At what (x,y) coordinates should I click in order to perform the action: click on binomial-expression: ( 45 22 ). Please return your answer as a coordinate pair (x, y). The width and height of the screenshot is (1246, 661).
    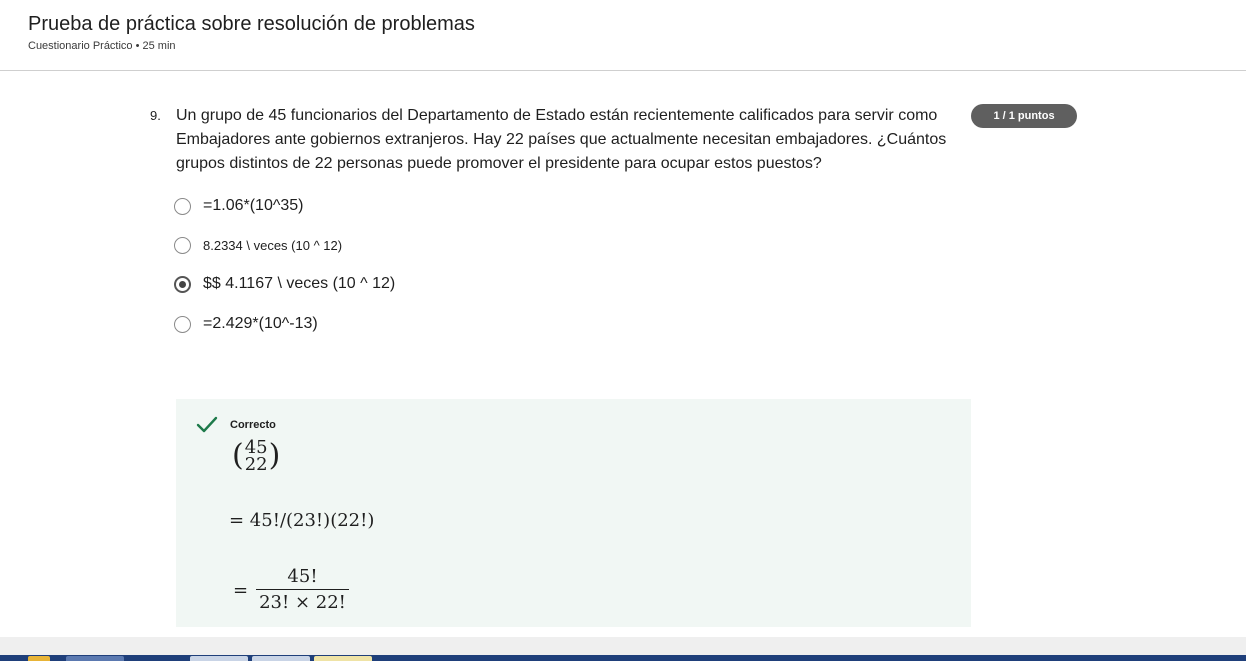
    Looking at the image, I should click on (256, 456).